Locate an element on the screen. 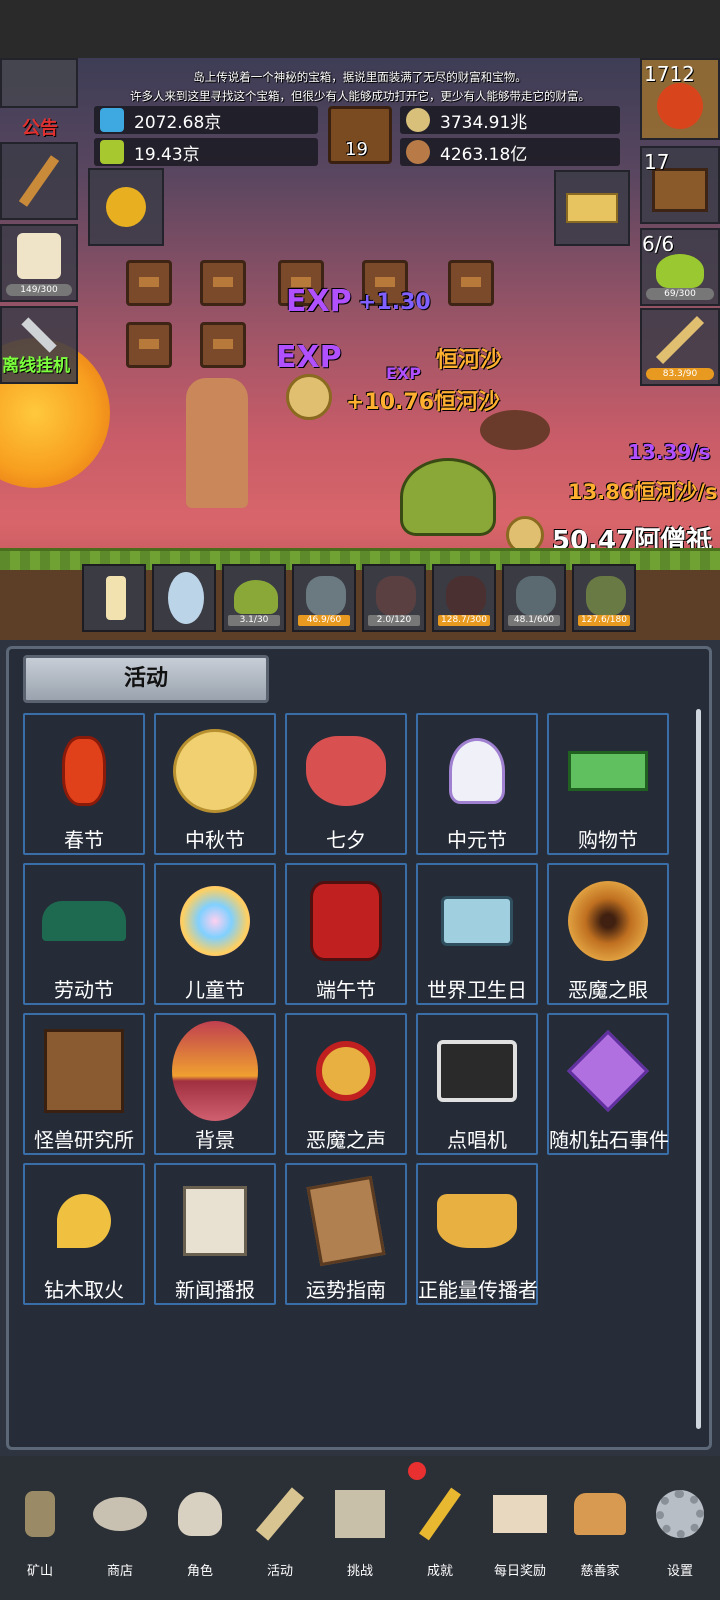  slime-monster is located at coordinates (448, 497).